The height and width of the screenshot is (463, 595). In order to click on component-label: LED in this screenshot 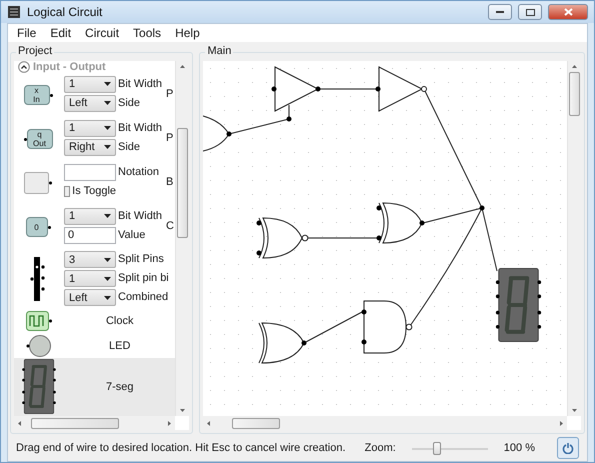, I will do `click(119, 346)`.